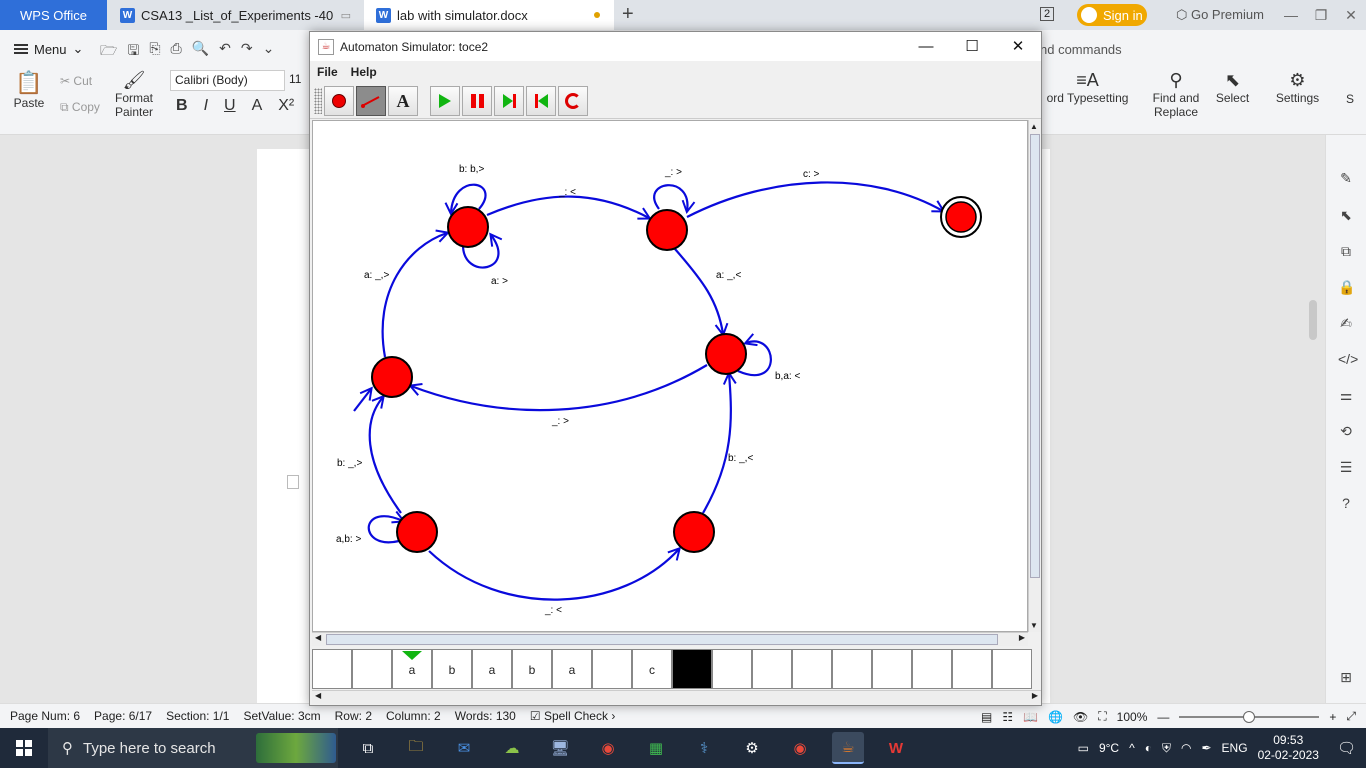 The height and width of the screenshot is (768, 1366). I want to click on state-q7, so click(694, 532).